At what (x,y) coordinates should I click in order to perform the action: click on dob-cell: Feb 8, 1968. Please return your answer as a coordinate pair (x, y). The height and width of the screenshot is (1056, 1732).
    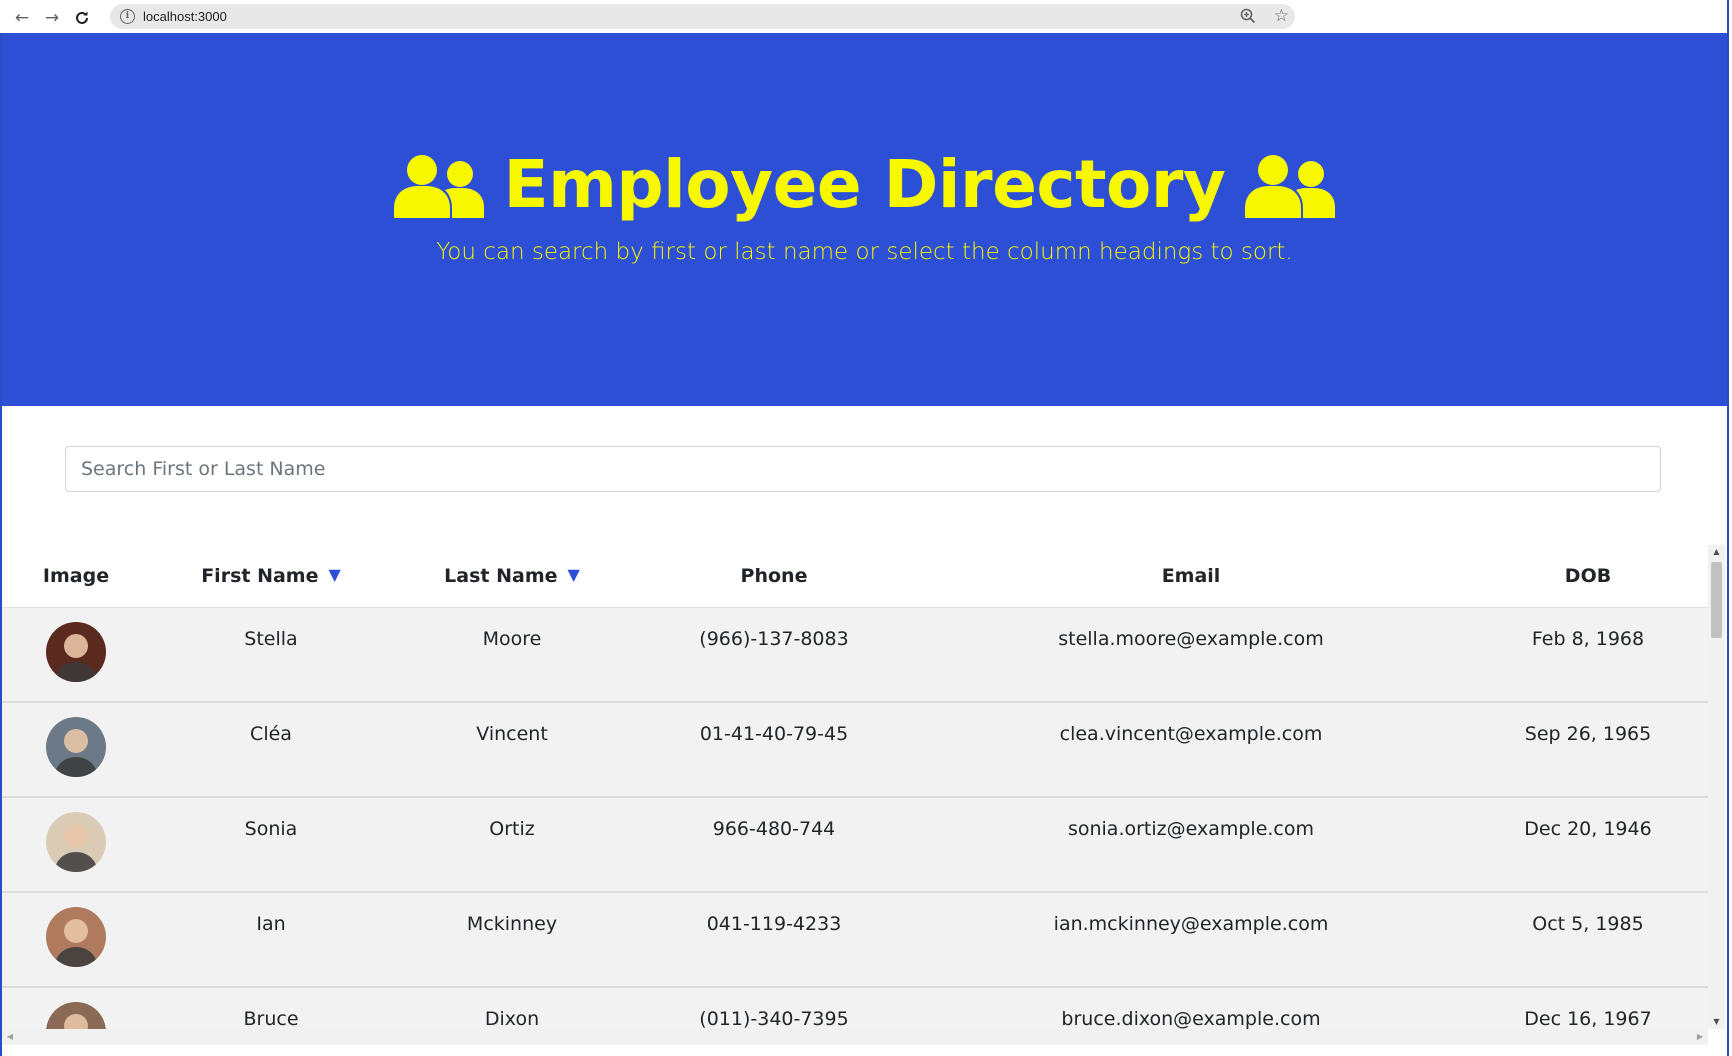
    Looking at the image, I should click on (1588, 655).